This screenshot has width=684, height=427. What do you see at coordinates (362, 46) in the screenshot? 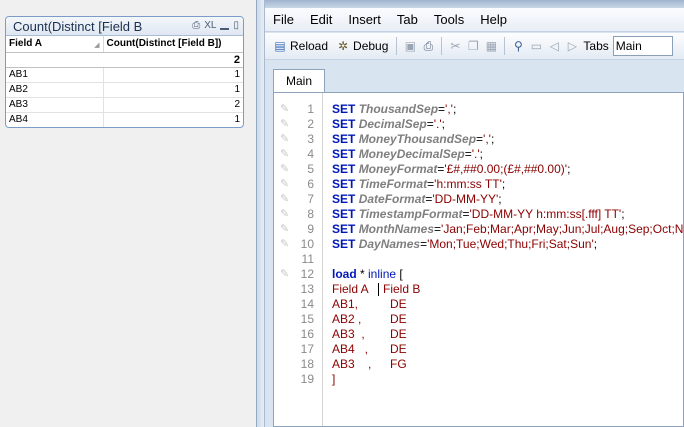
I see `debug-button: ✲ Debug` at bounding box center [362, 46].